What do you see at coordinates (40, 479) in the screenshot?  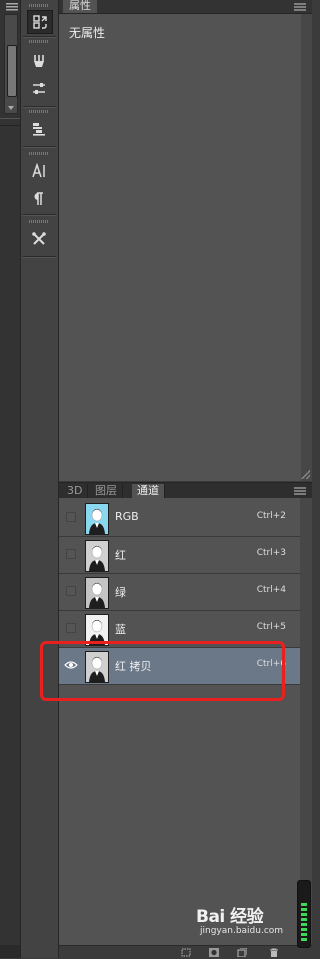 I see `panel-icon-column` at bounding box center [40, 479].